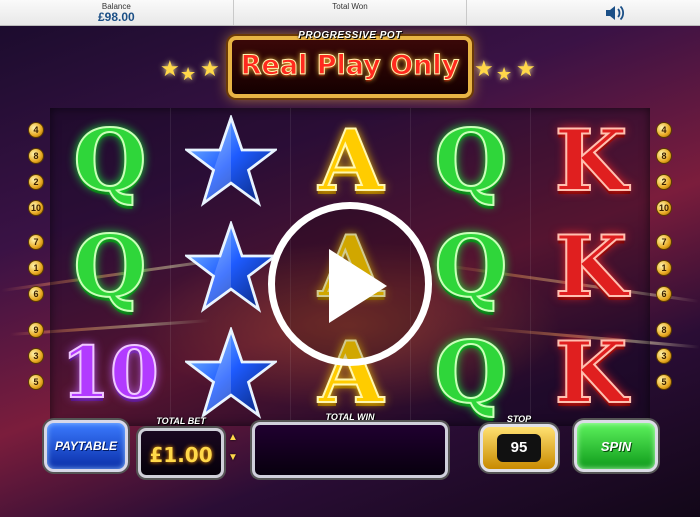 Image resolution: width=700 pixels, height=517 pixels. What do you see at coordinates (36, 356) in the screenshot?
I see `payline-marker-left: 3` at bounding box center [36, 356].